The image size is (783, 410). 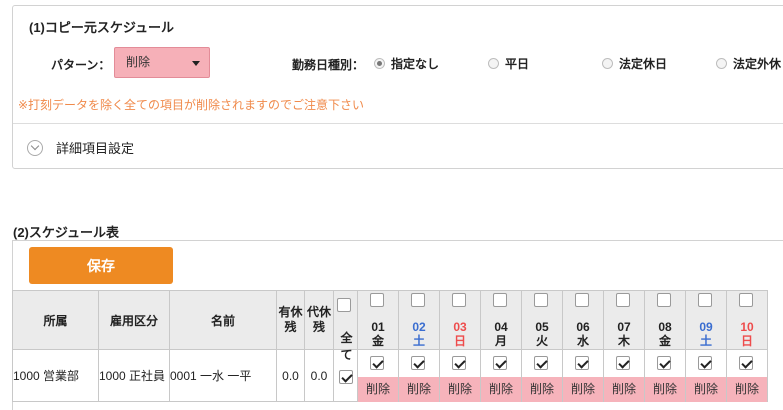 What do you see at coordinates (328, 65) in the screenshot?
I see `daytype-label: 勤務日種別：` at bounding box center [328, 65].